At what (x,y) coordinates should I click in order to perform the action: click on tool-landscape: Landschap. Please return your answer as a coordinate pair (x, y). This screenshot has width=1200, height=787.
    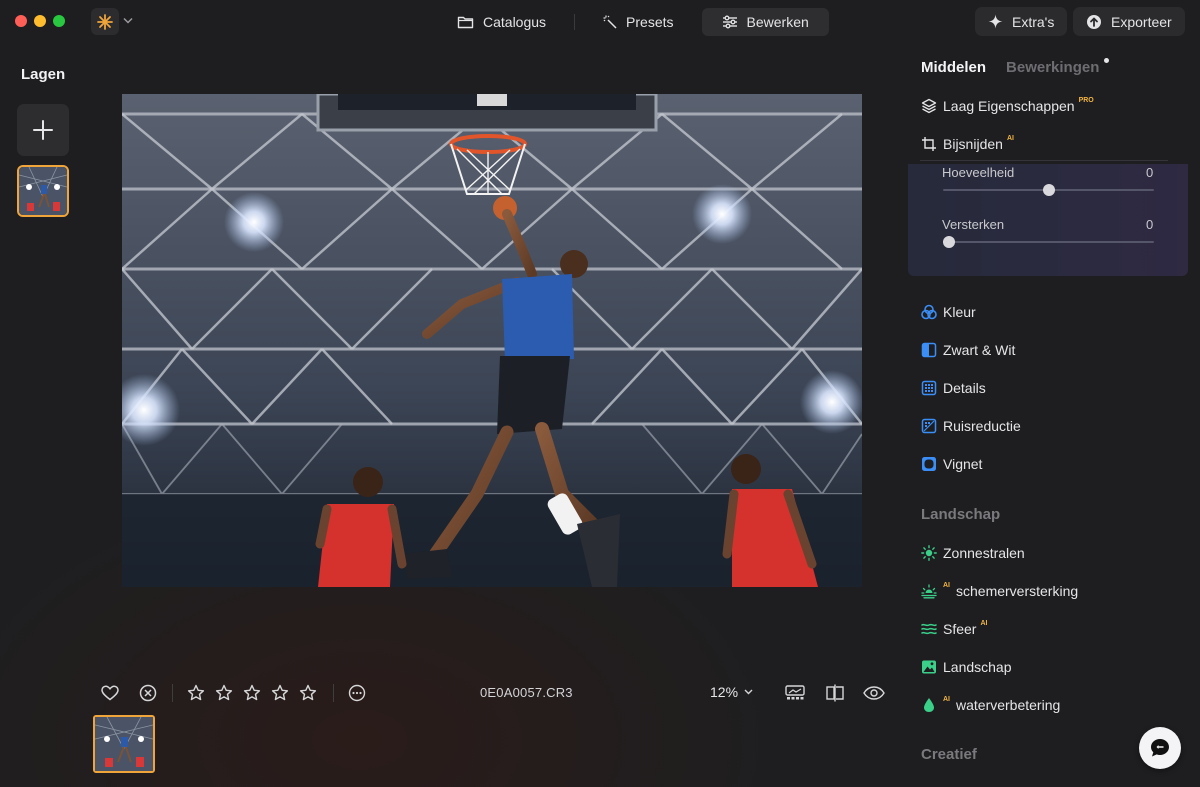
    Looking at the image, I should click on (966, 667).